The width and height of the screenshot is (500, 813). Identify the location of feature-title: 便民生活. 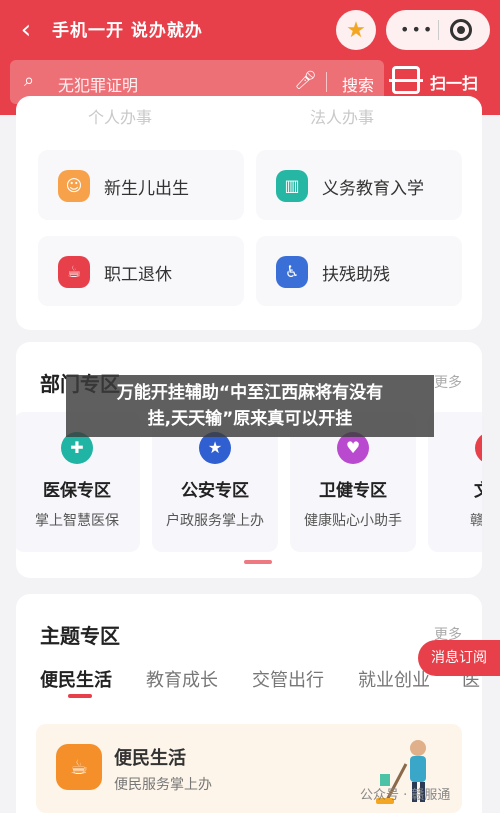
(150, 758).